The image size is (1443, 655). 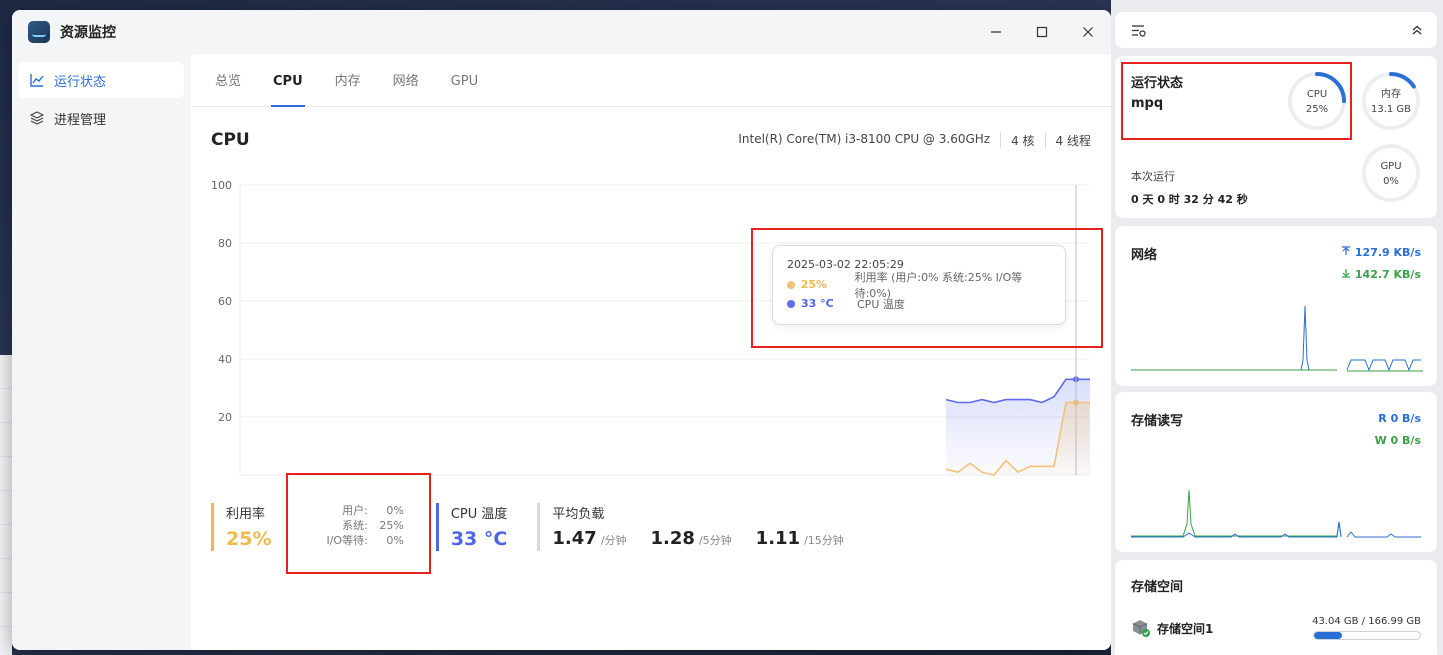 I want to click on tab-memory: 内存, so click(x=348, y=88).